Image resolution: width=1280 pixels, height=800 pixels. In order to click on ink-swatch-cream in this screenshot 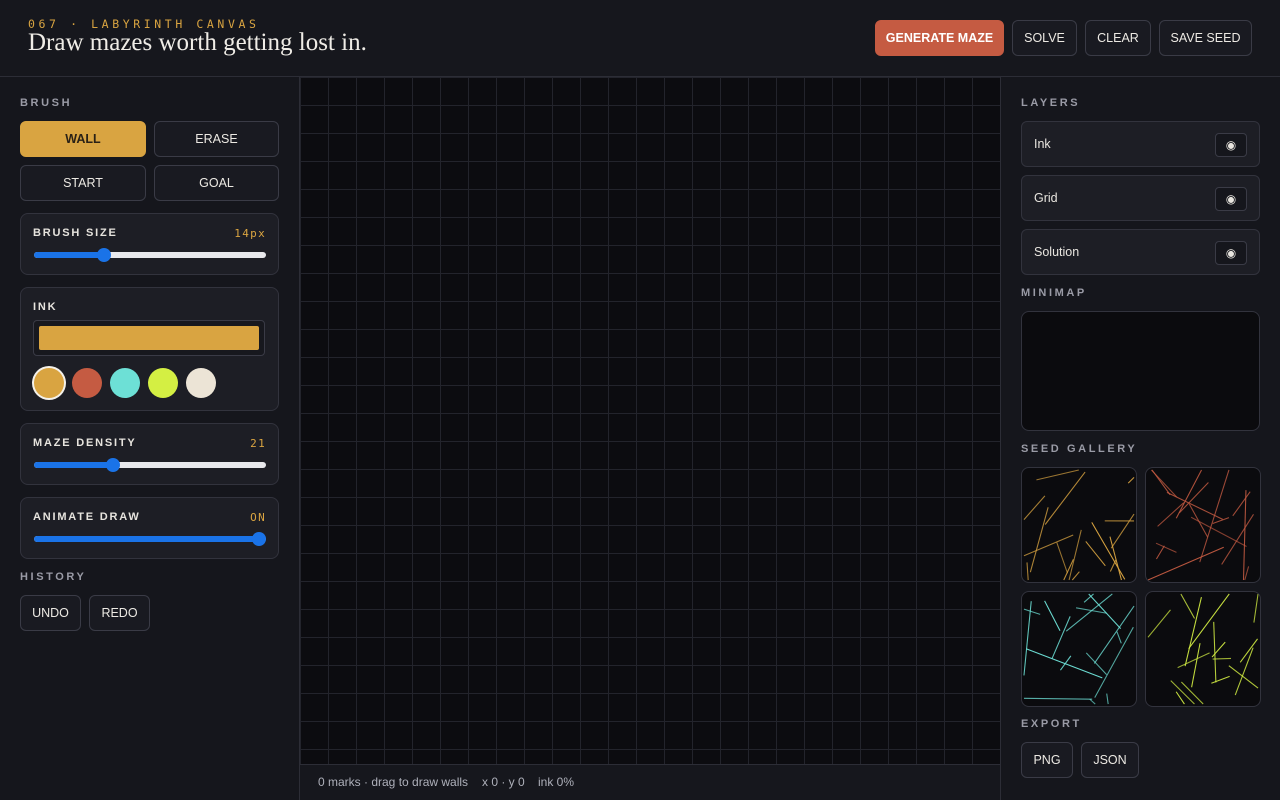, I will do `click(201, 383)`.